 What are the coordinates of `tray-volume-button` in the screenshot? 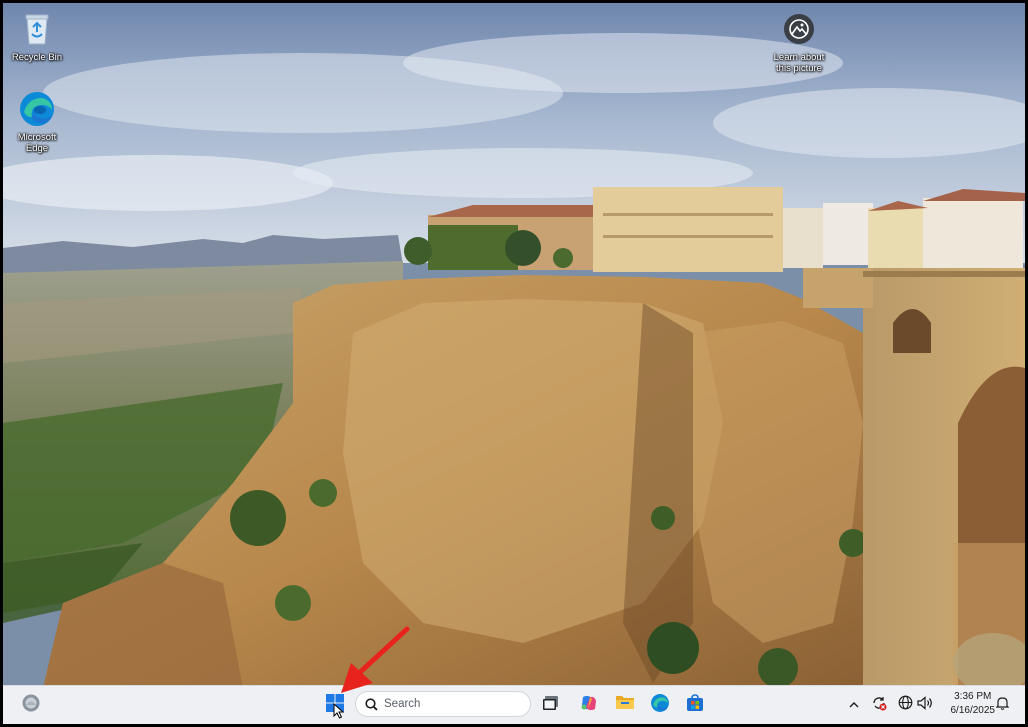 It's located at (925, 705).